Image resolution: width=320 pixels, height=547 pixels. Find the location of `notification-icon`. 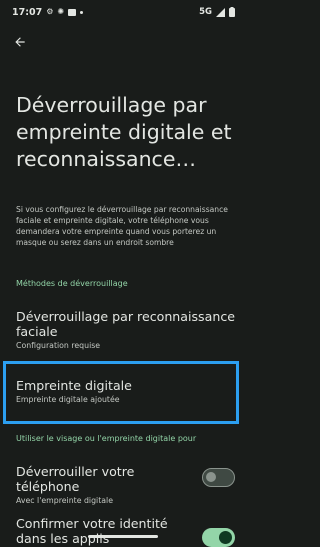

notification-icon is located at coordinates (72, 12).